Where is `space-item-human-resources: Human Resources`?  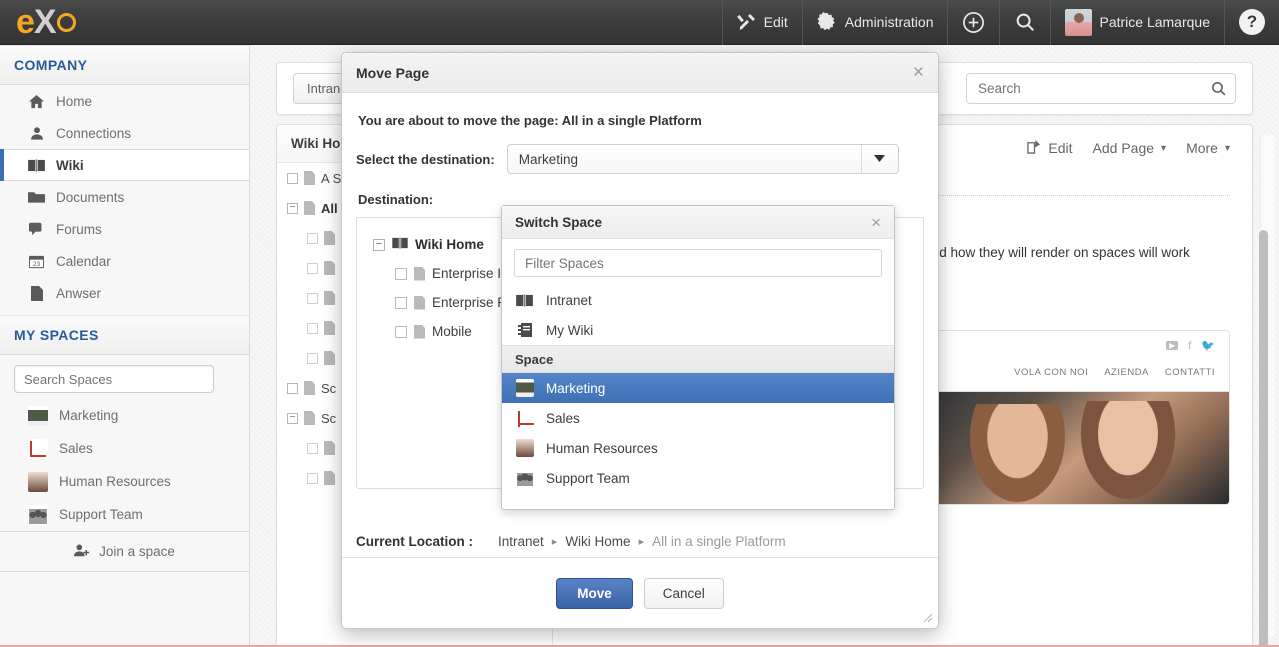
space-item-human-resources: Human Resources is located at coordinates (124, 481).